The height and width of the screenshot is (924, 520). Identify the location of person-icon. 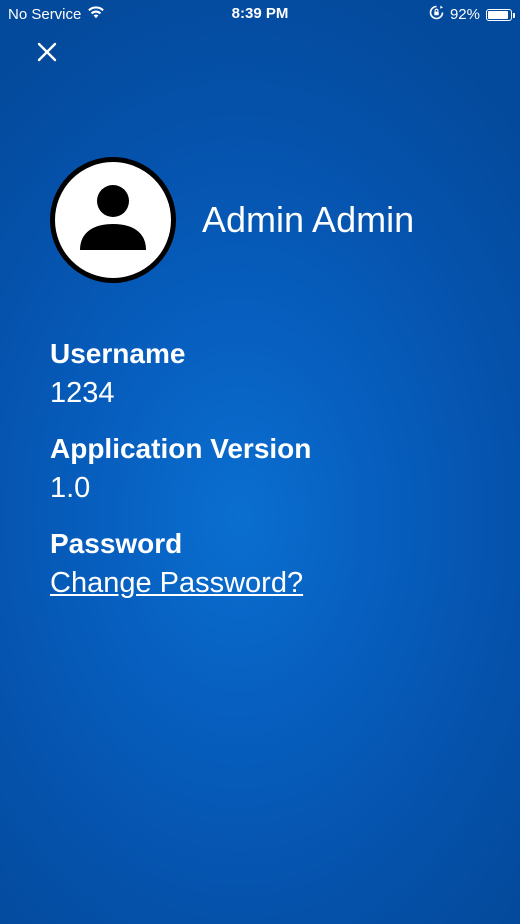
(113, 217).